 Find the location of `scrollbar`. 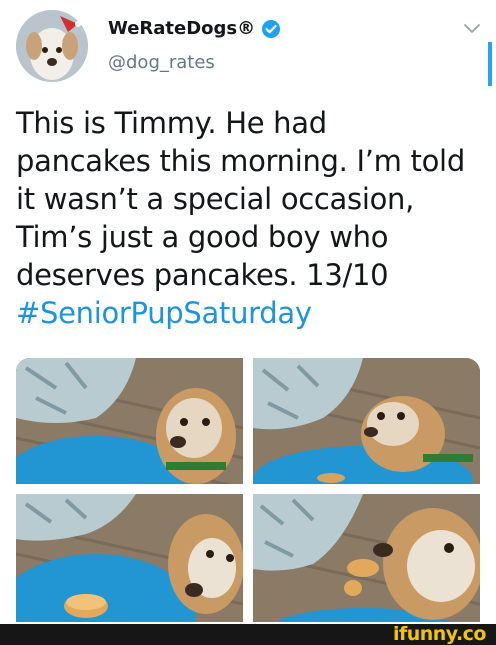

scrollbar is located at coordinates (490, 64).